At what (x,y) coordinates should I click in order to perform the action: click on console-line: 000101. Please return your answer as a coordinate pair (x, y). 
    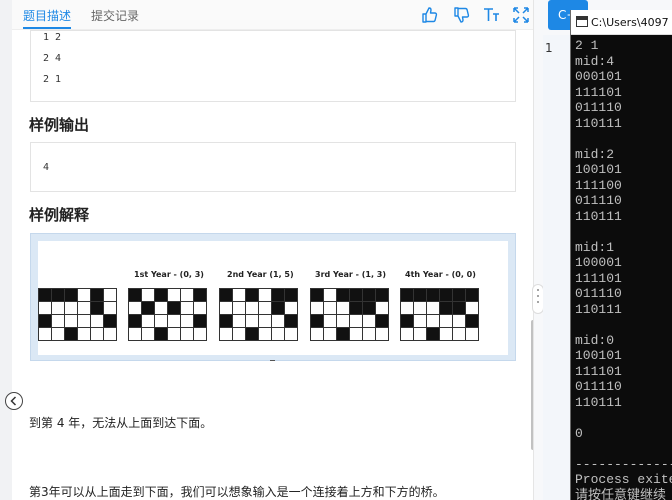
    Looking at the image, I should click on (598, 76).